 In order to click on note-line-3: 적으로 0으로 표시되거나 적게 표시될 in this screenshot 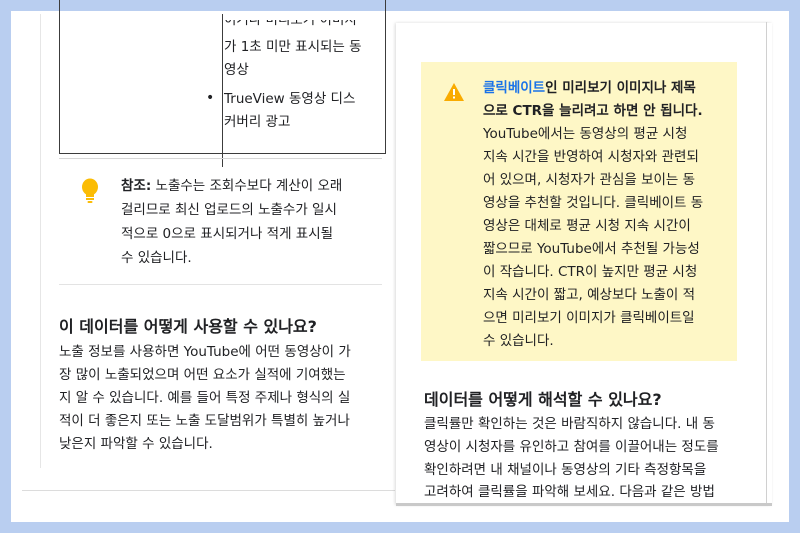, I will do `click(227, 234)`.